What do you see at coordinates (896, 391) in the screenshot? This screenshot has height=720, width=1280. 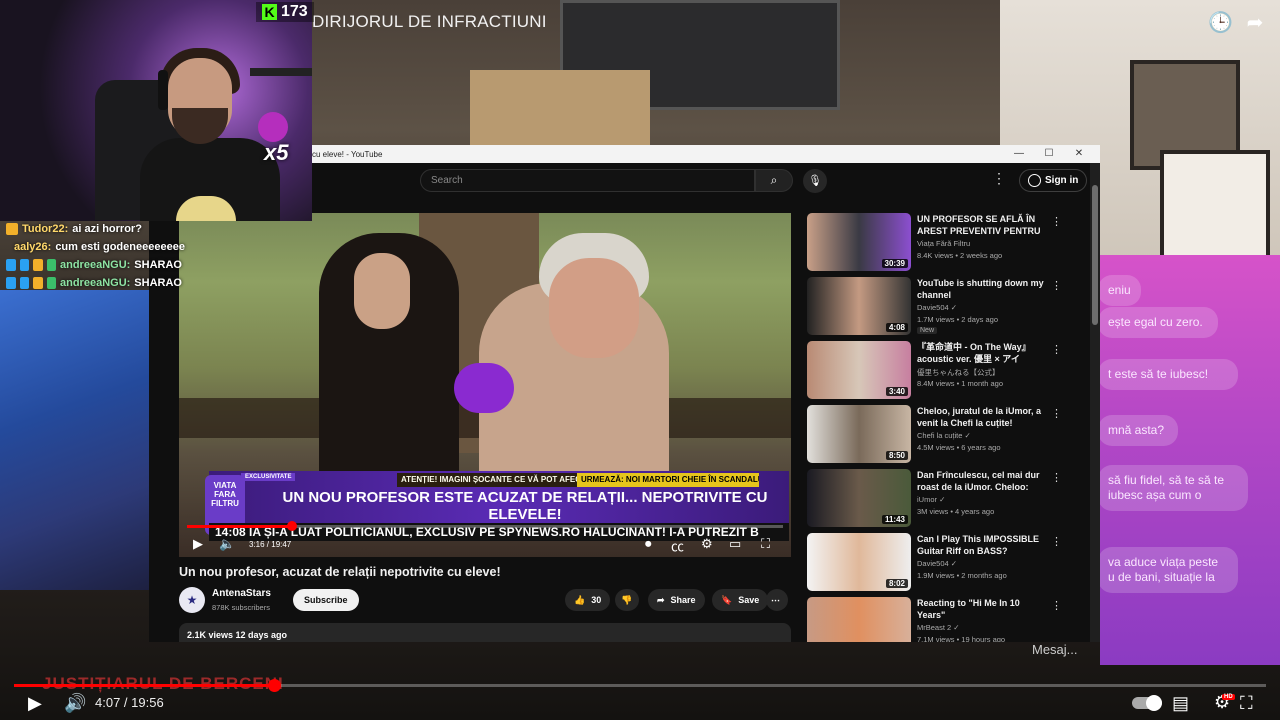 I see `suggestion-duration: 3:40` at bounding box center [896, 391].